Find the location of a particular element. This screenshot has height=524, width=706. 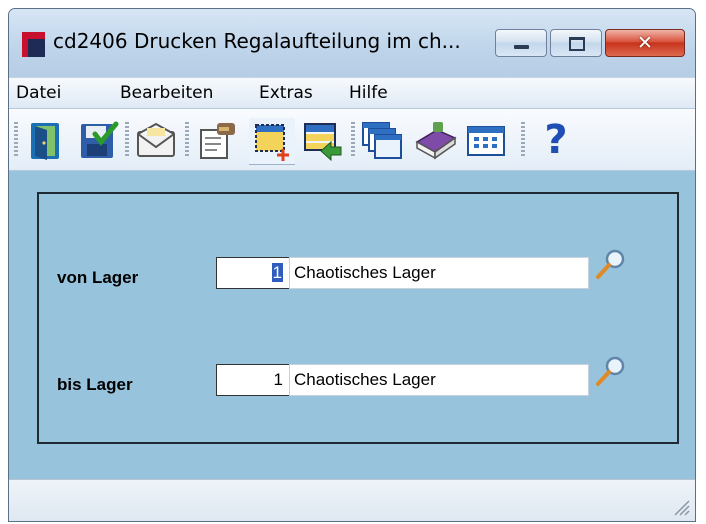

von-lager-name-field: Chaotisches Lager is located at coordinates (439, 273).